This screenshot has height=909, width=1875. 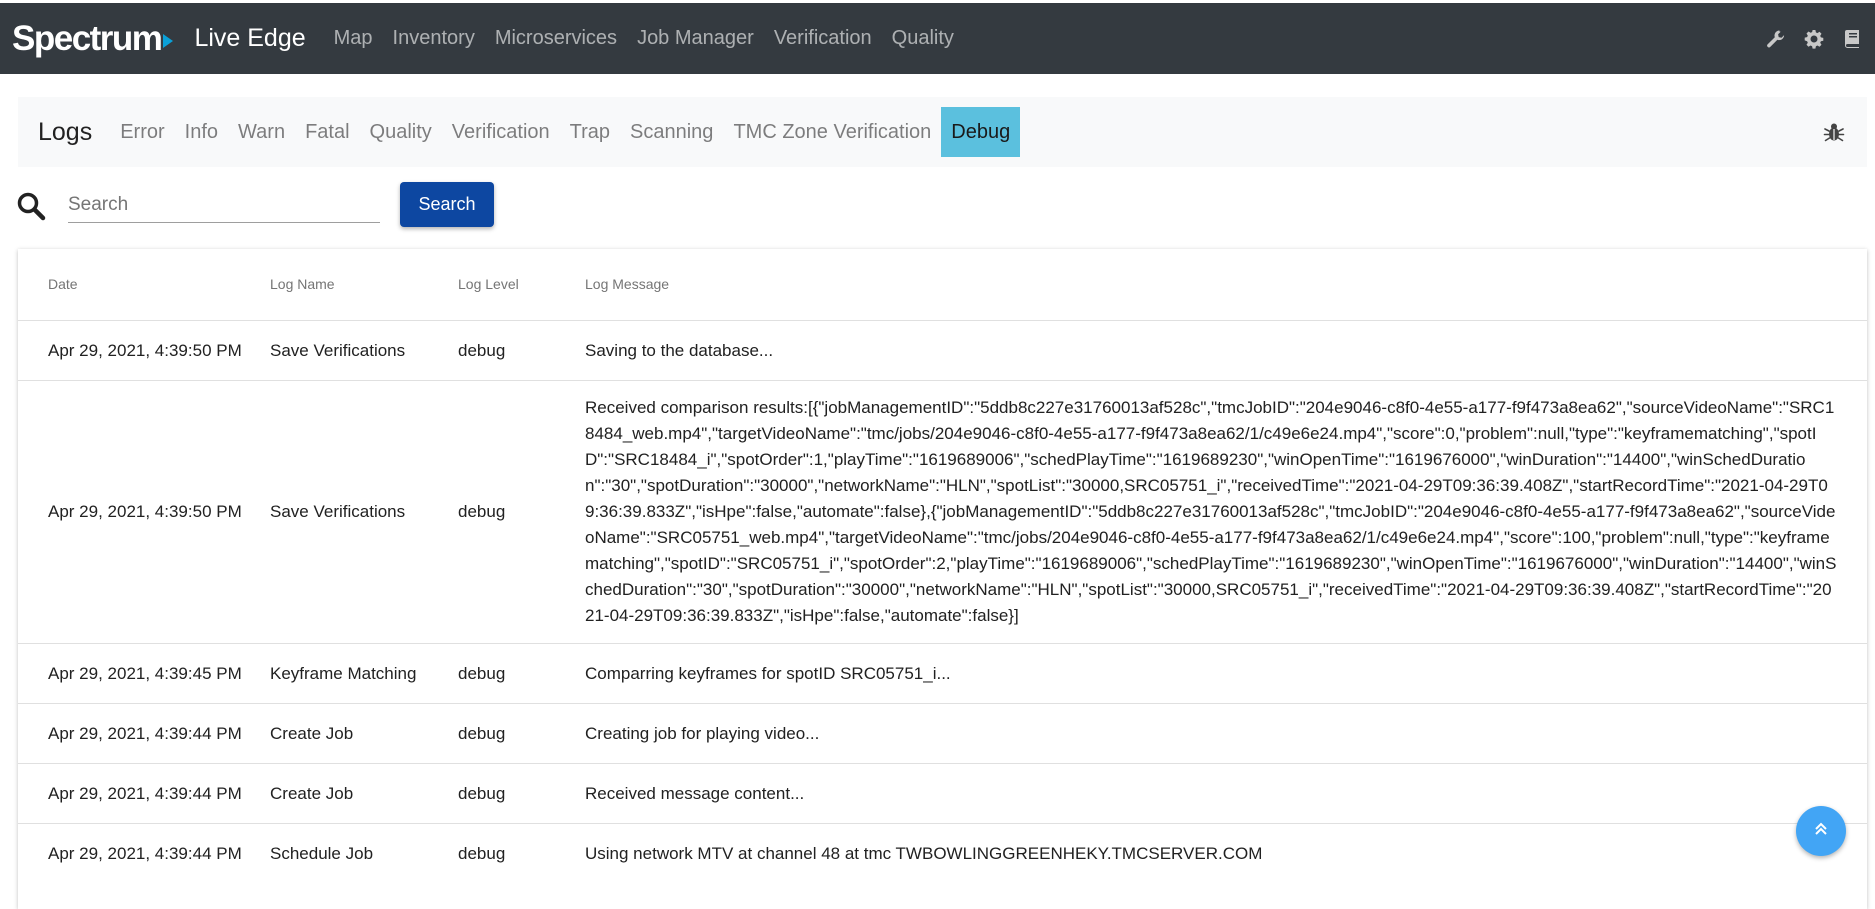 I want to click on table-header-row: Date Log Name Log Level Log Message, so click(x=942, y=285).